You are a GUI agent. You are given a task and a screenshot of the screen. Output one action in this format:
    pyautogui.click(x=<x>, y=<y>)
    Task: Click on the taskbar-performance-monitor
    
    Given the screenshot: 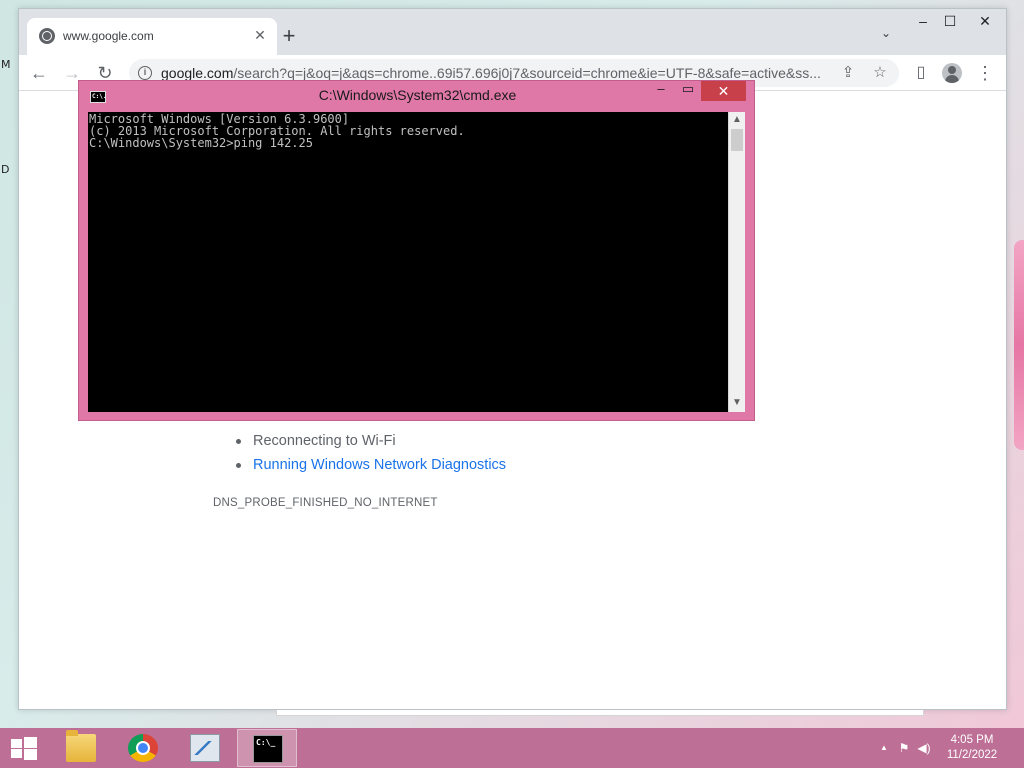 What is the action you would take?
    pyautogui.click(x=205, y=748)
    